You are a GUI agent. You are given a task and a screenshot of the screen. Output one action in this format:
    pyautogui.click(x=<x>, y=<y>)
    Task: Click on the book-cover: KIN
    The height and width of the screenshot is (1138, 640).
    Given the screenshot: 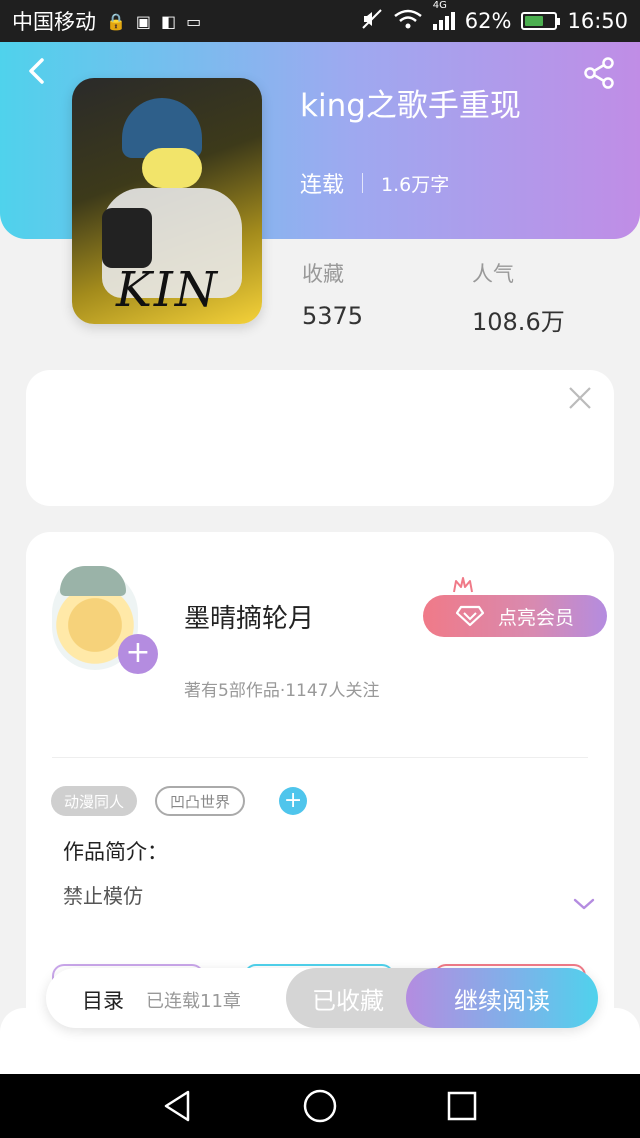 What is the action you would take?
    pyautogui.click(x=167, y=201)
    